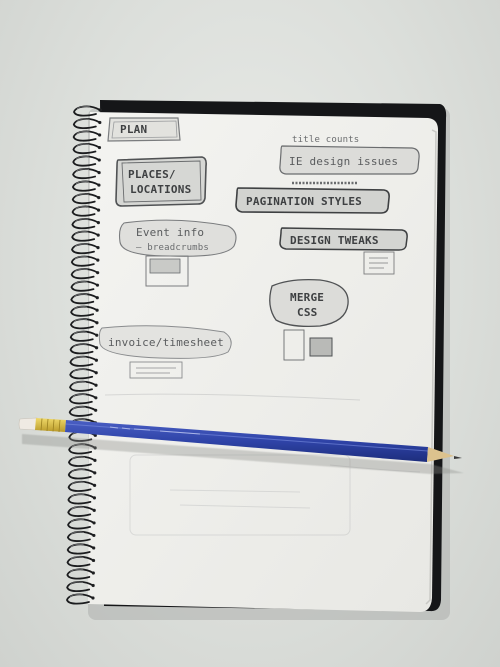  What do you see at coordinates (28, 424) in the screenshot?
I see `pencil-eraser` at bounding box center [28, 424].